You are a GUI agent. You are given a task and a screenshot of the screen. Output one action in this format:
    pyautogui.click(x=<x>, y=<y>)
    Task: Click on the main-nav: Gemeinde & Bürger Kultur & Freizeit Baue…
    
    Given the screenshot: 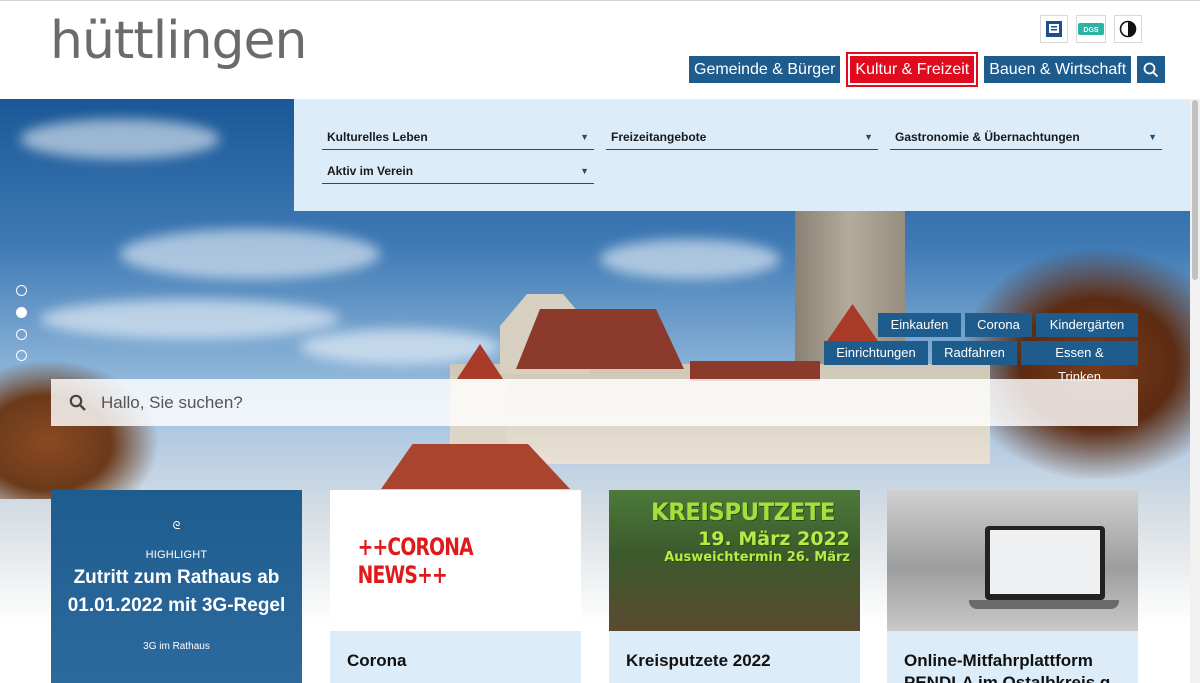 What is the action you would take?
    pyautogui.click(x=927, y=69)
    